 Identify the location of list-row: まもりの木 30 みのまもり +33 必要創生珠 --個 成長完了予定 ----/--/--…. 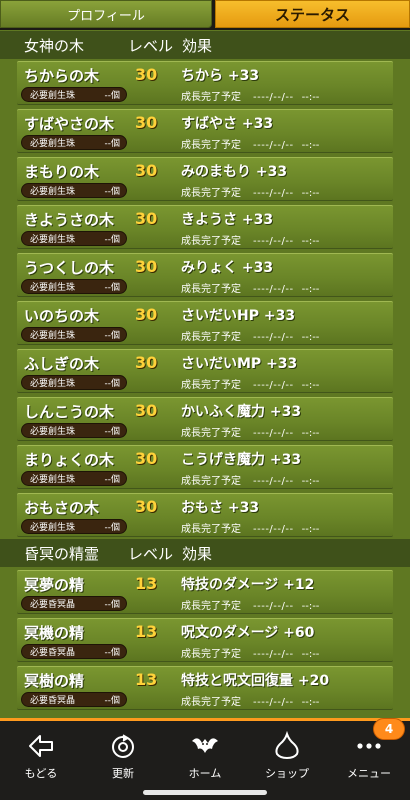
(205, 179).